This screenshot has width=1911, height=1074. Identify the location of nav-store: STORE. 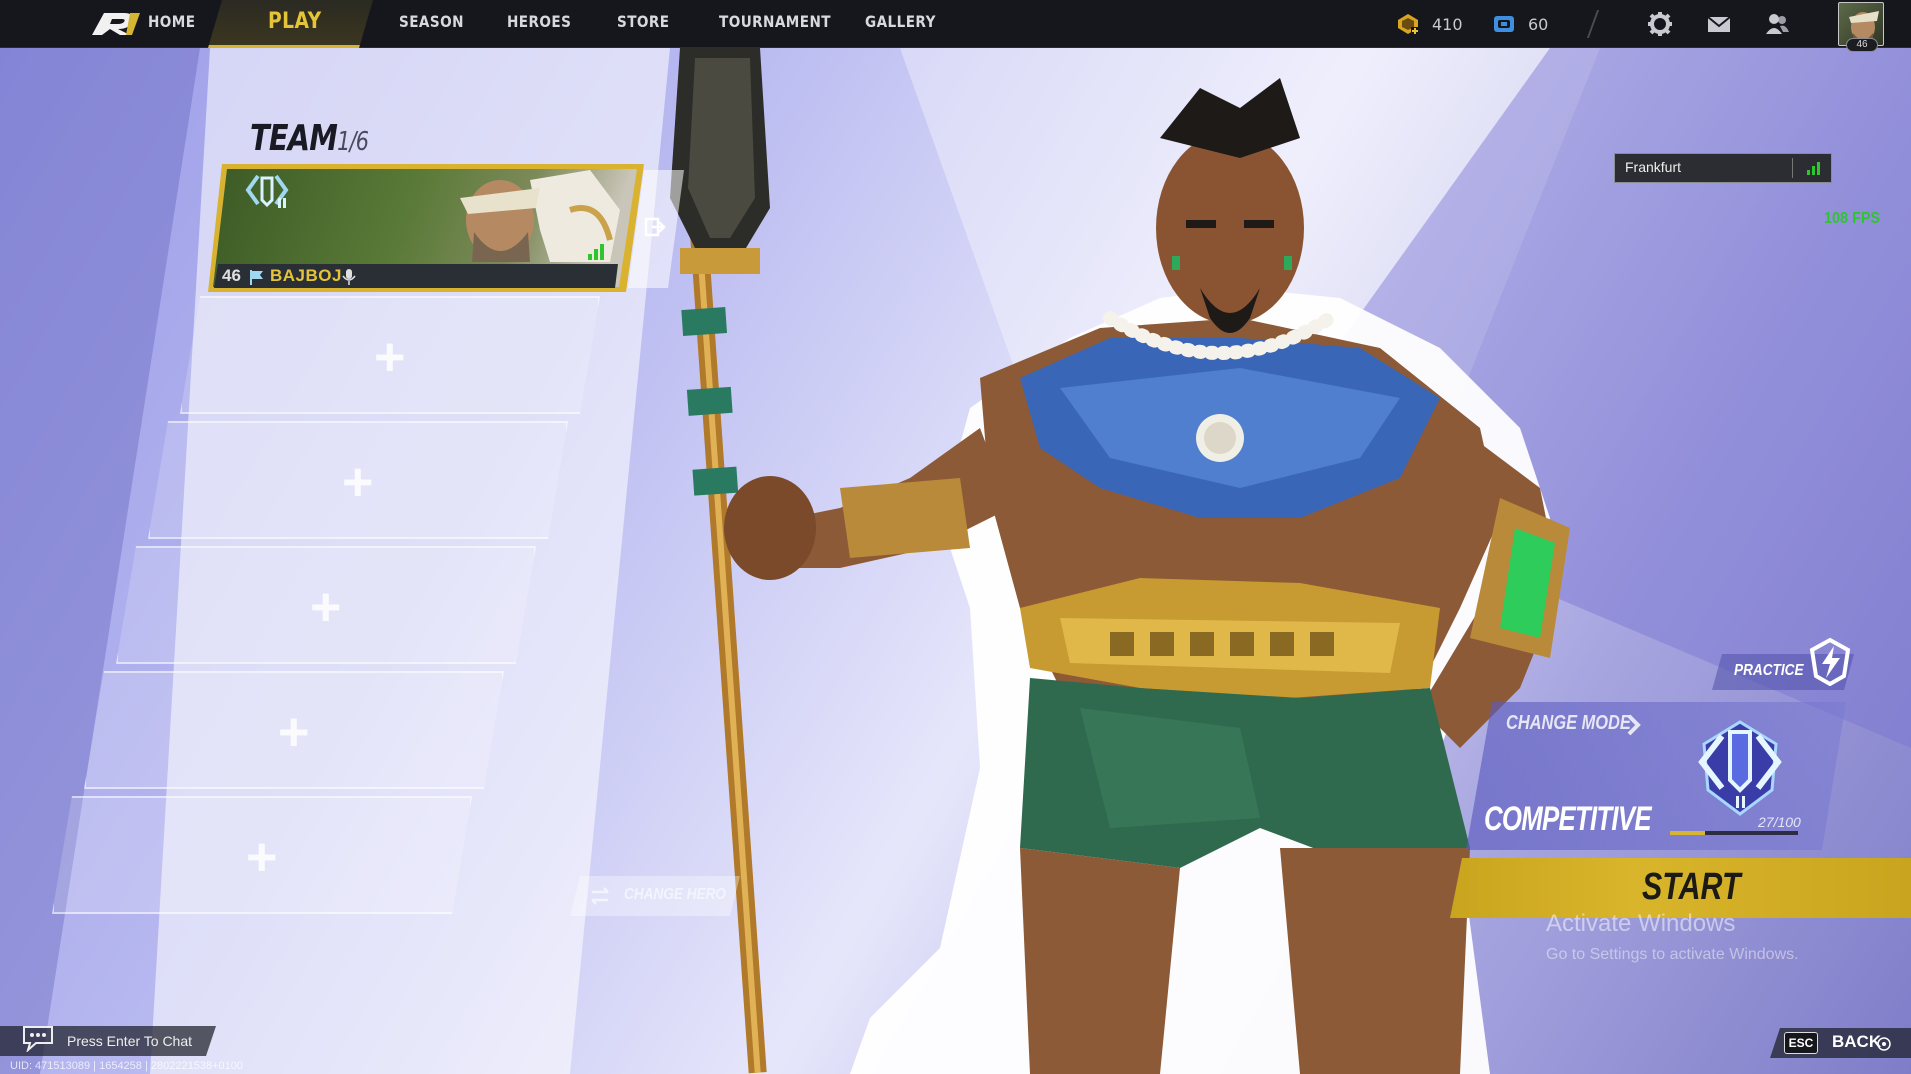
(643, 24).